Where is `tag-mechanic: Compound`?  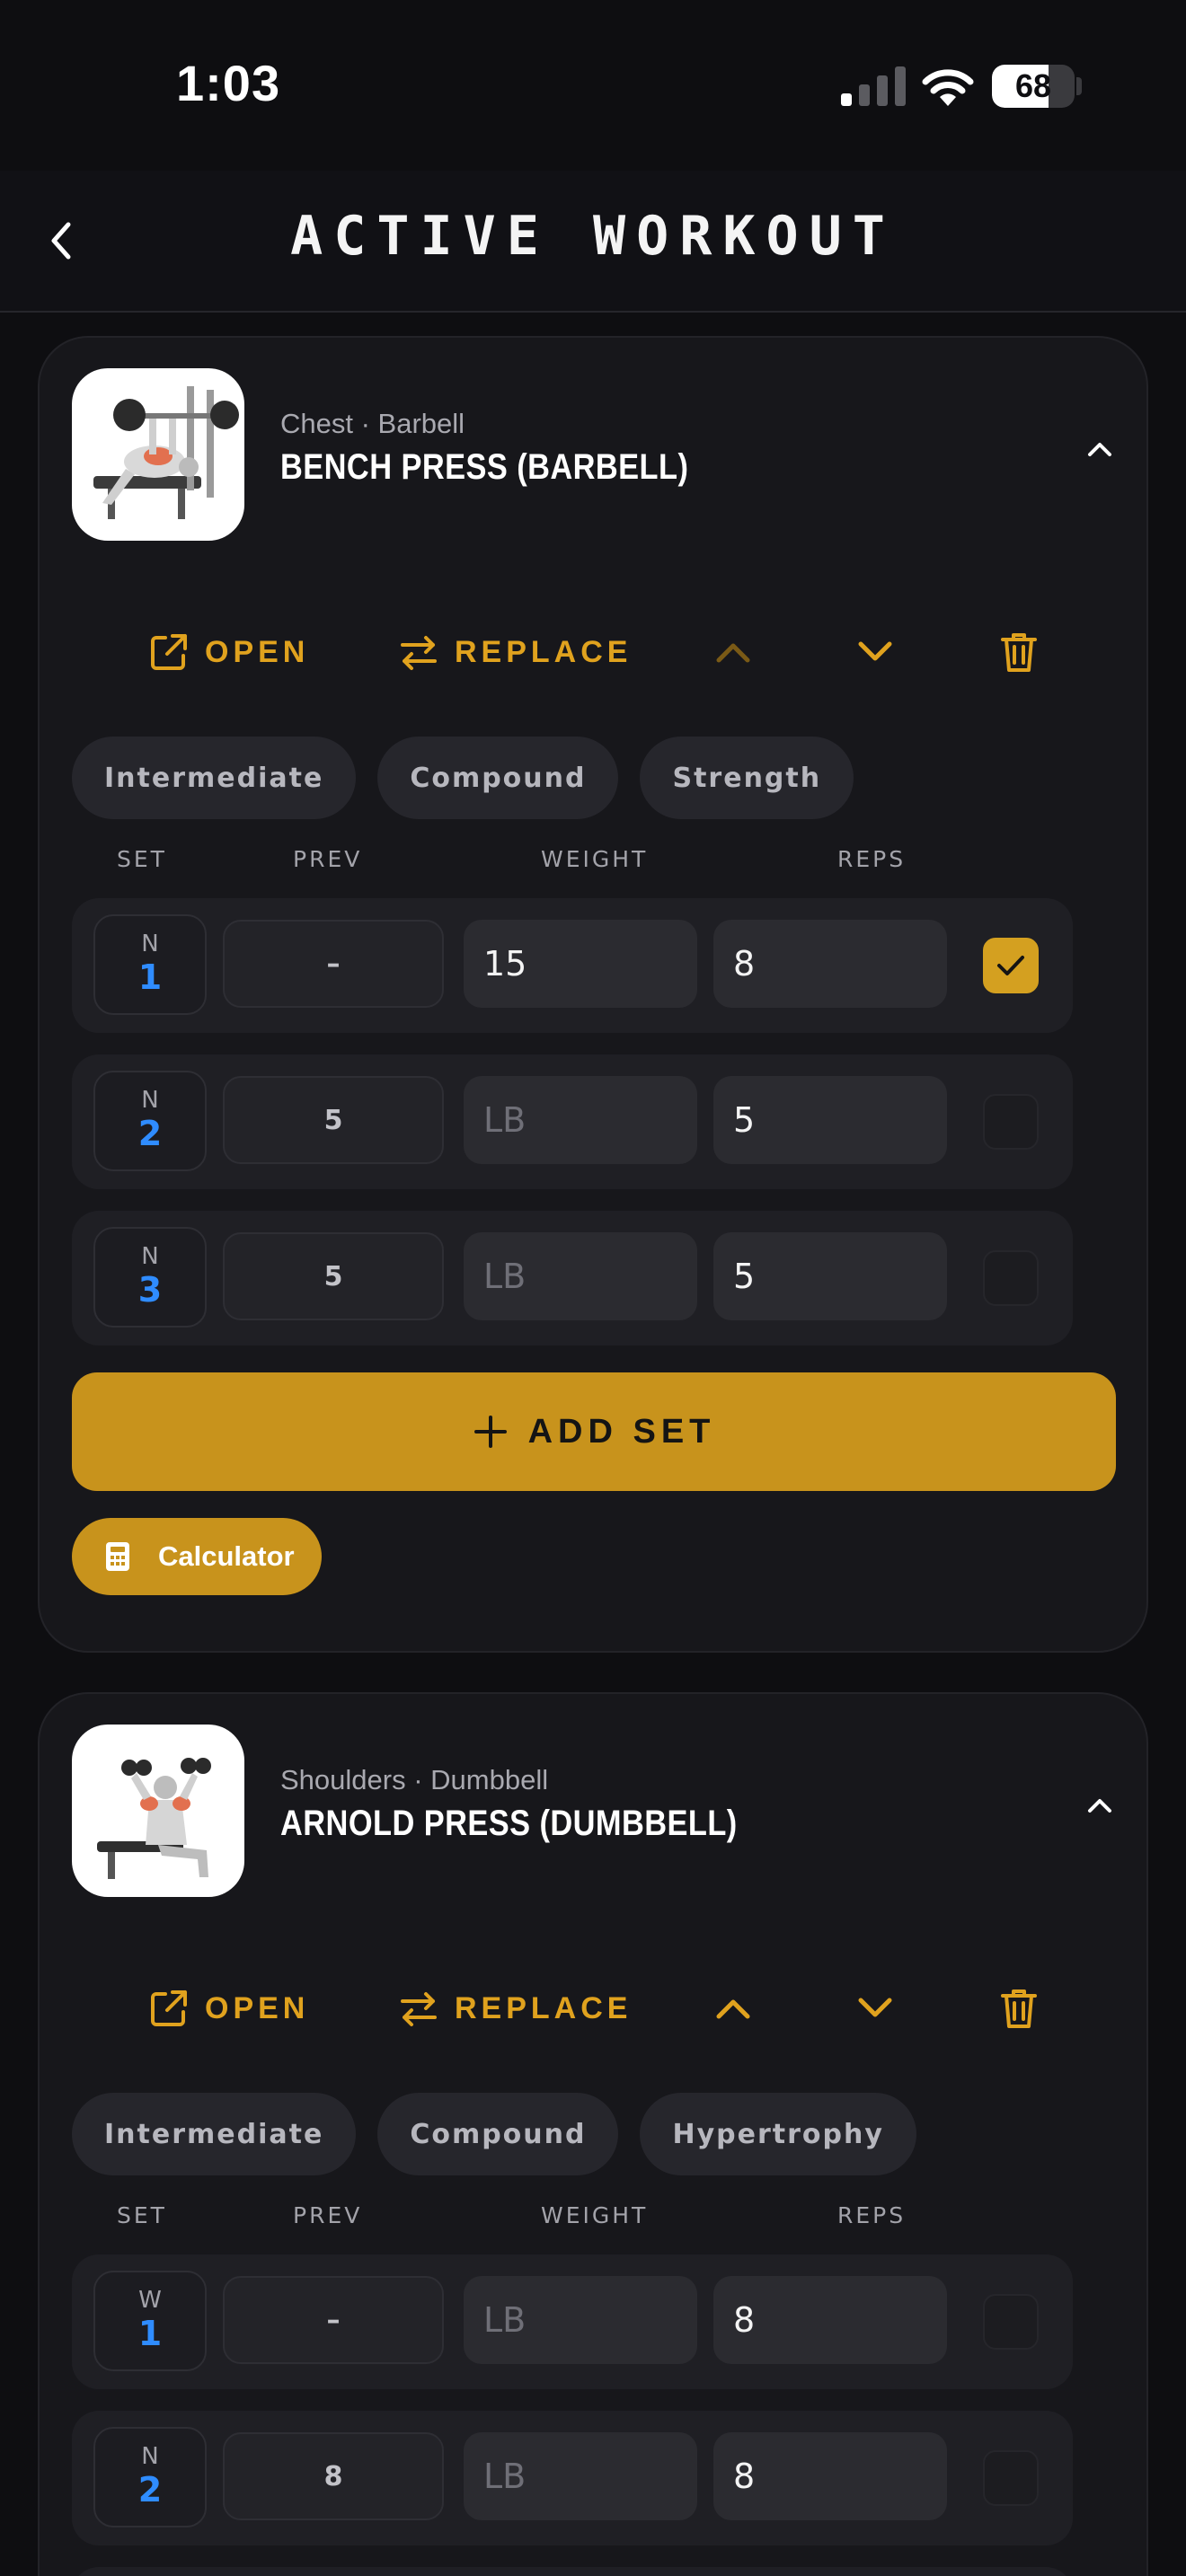 tag-mechanic: Compound is located at coordinates (498, 778).